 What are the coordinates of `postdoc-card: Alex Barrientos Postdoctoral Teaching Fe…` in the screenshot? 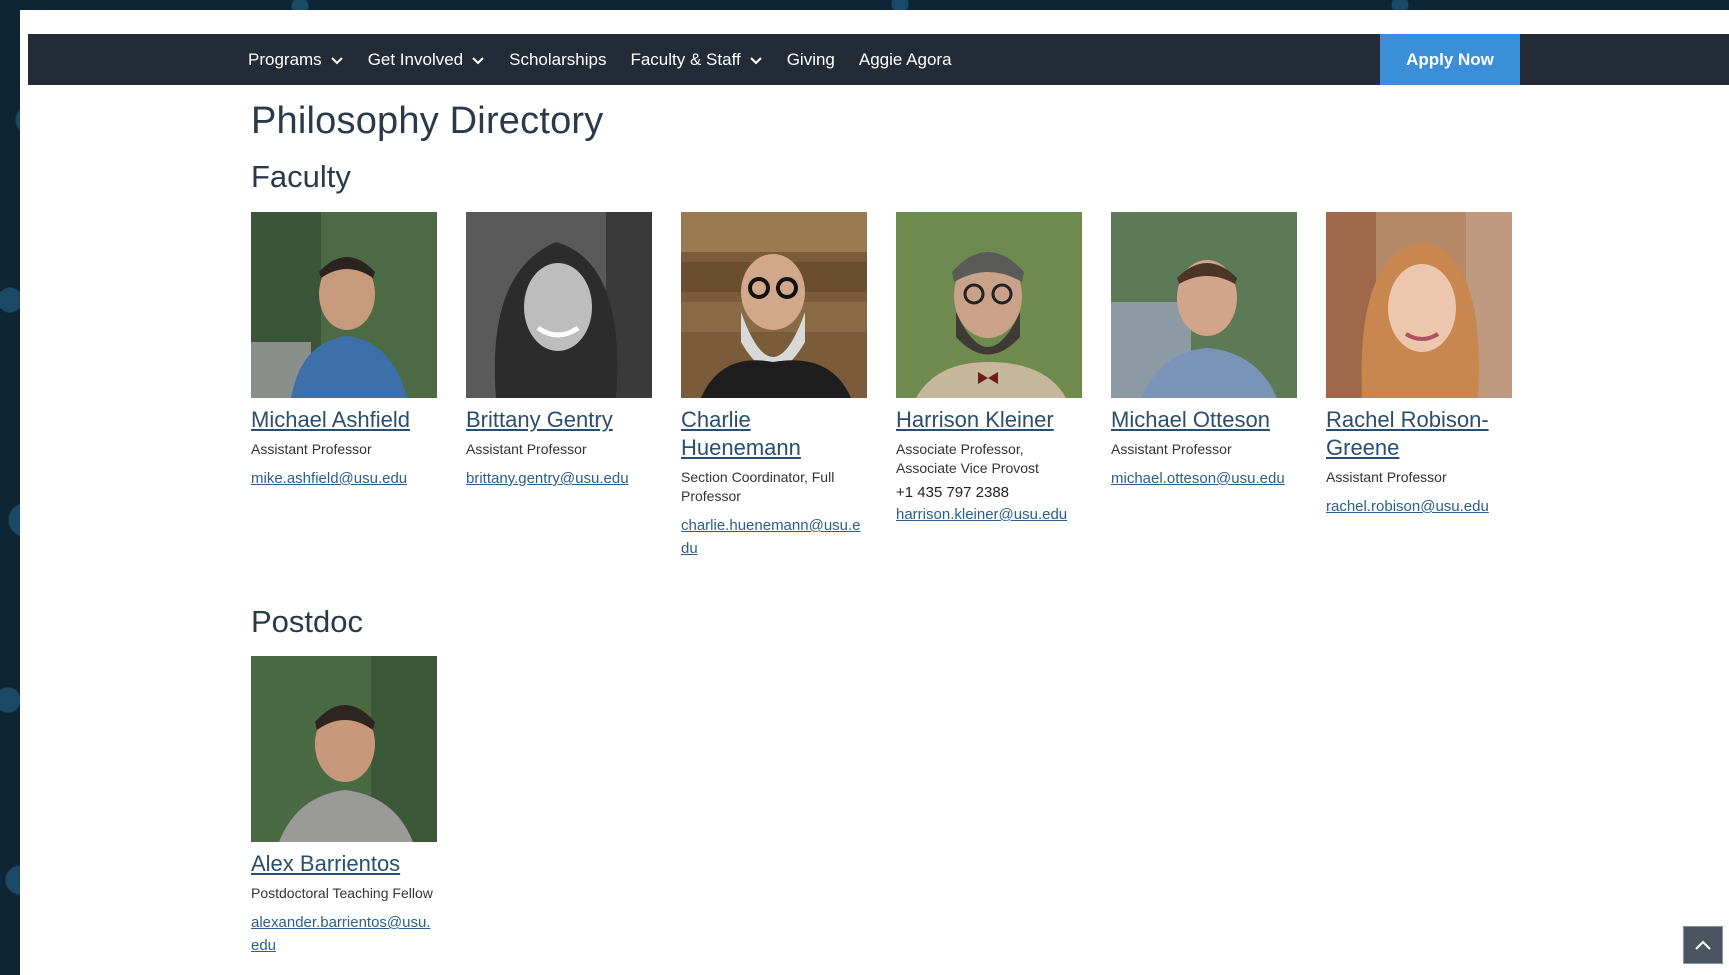 It's located at (344, 806).